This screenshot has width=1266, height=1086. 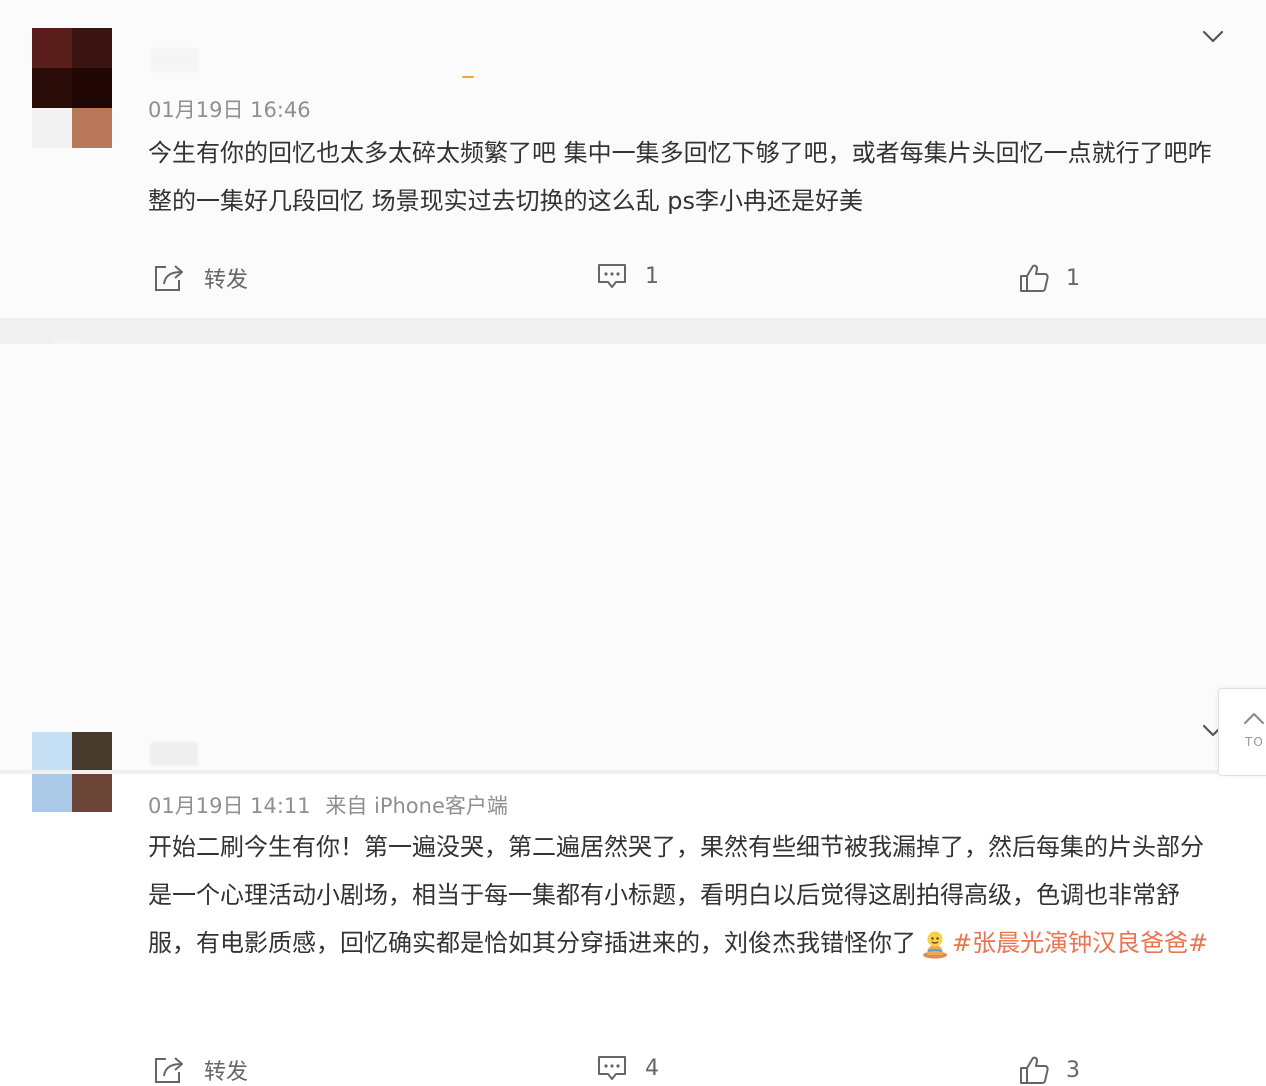 I want to click on chevron-down-icon, so click(x=1213, y=37).